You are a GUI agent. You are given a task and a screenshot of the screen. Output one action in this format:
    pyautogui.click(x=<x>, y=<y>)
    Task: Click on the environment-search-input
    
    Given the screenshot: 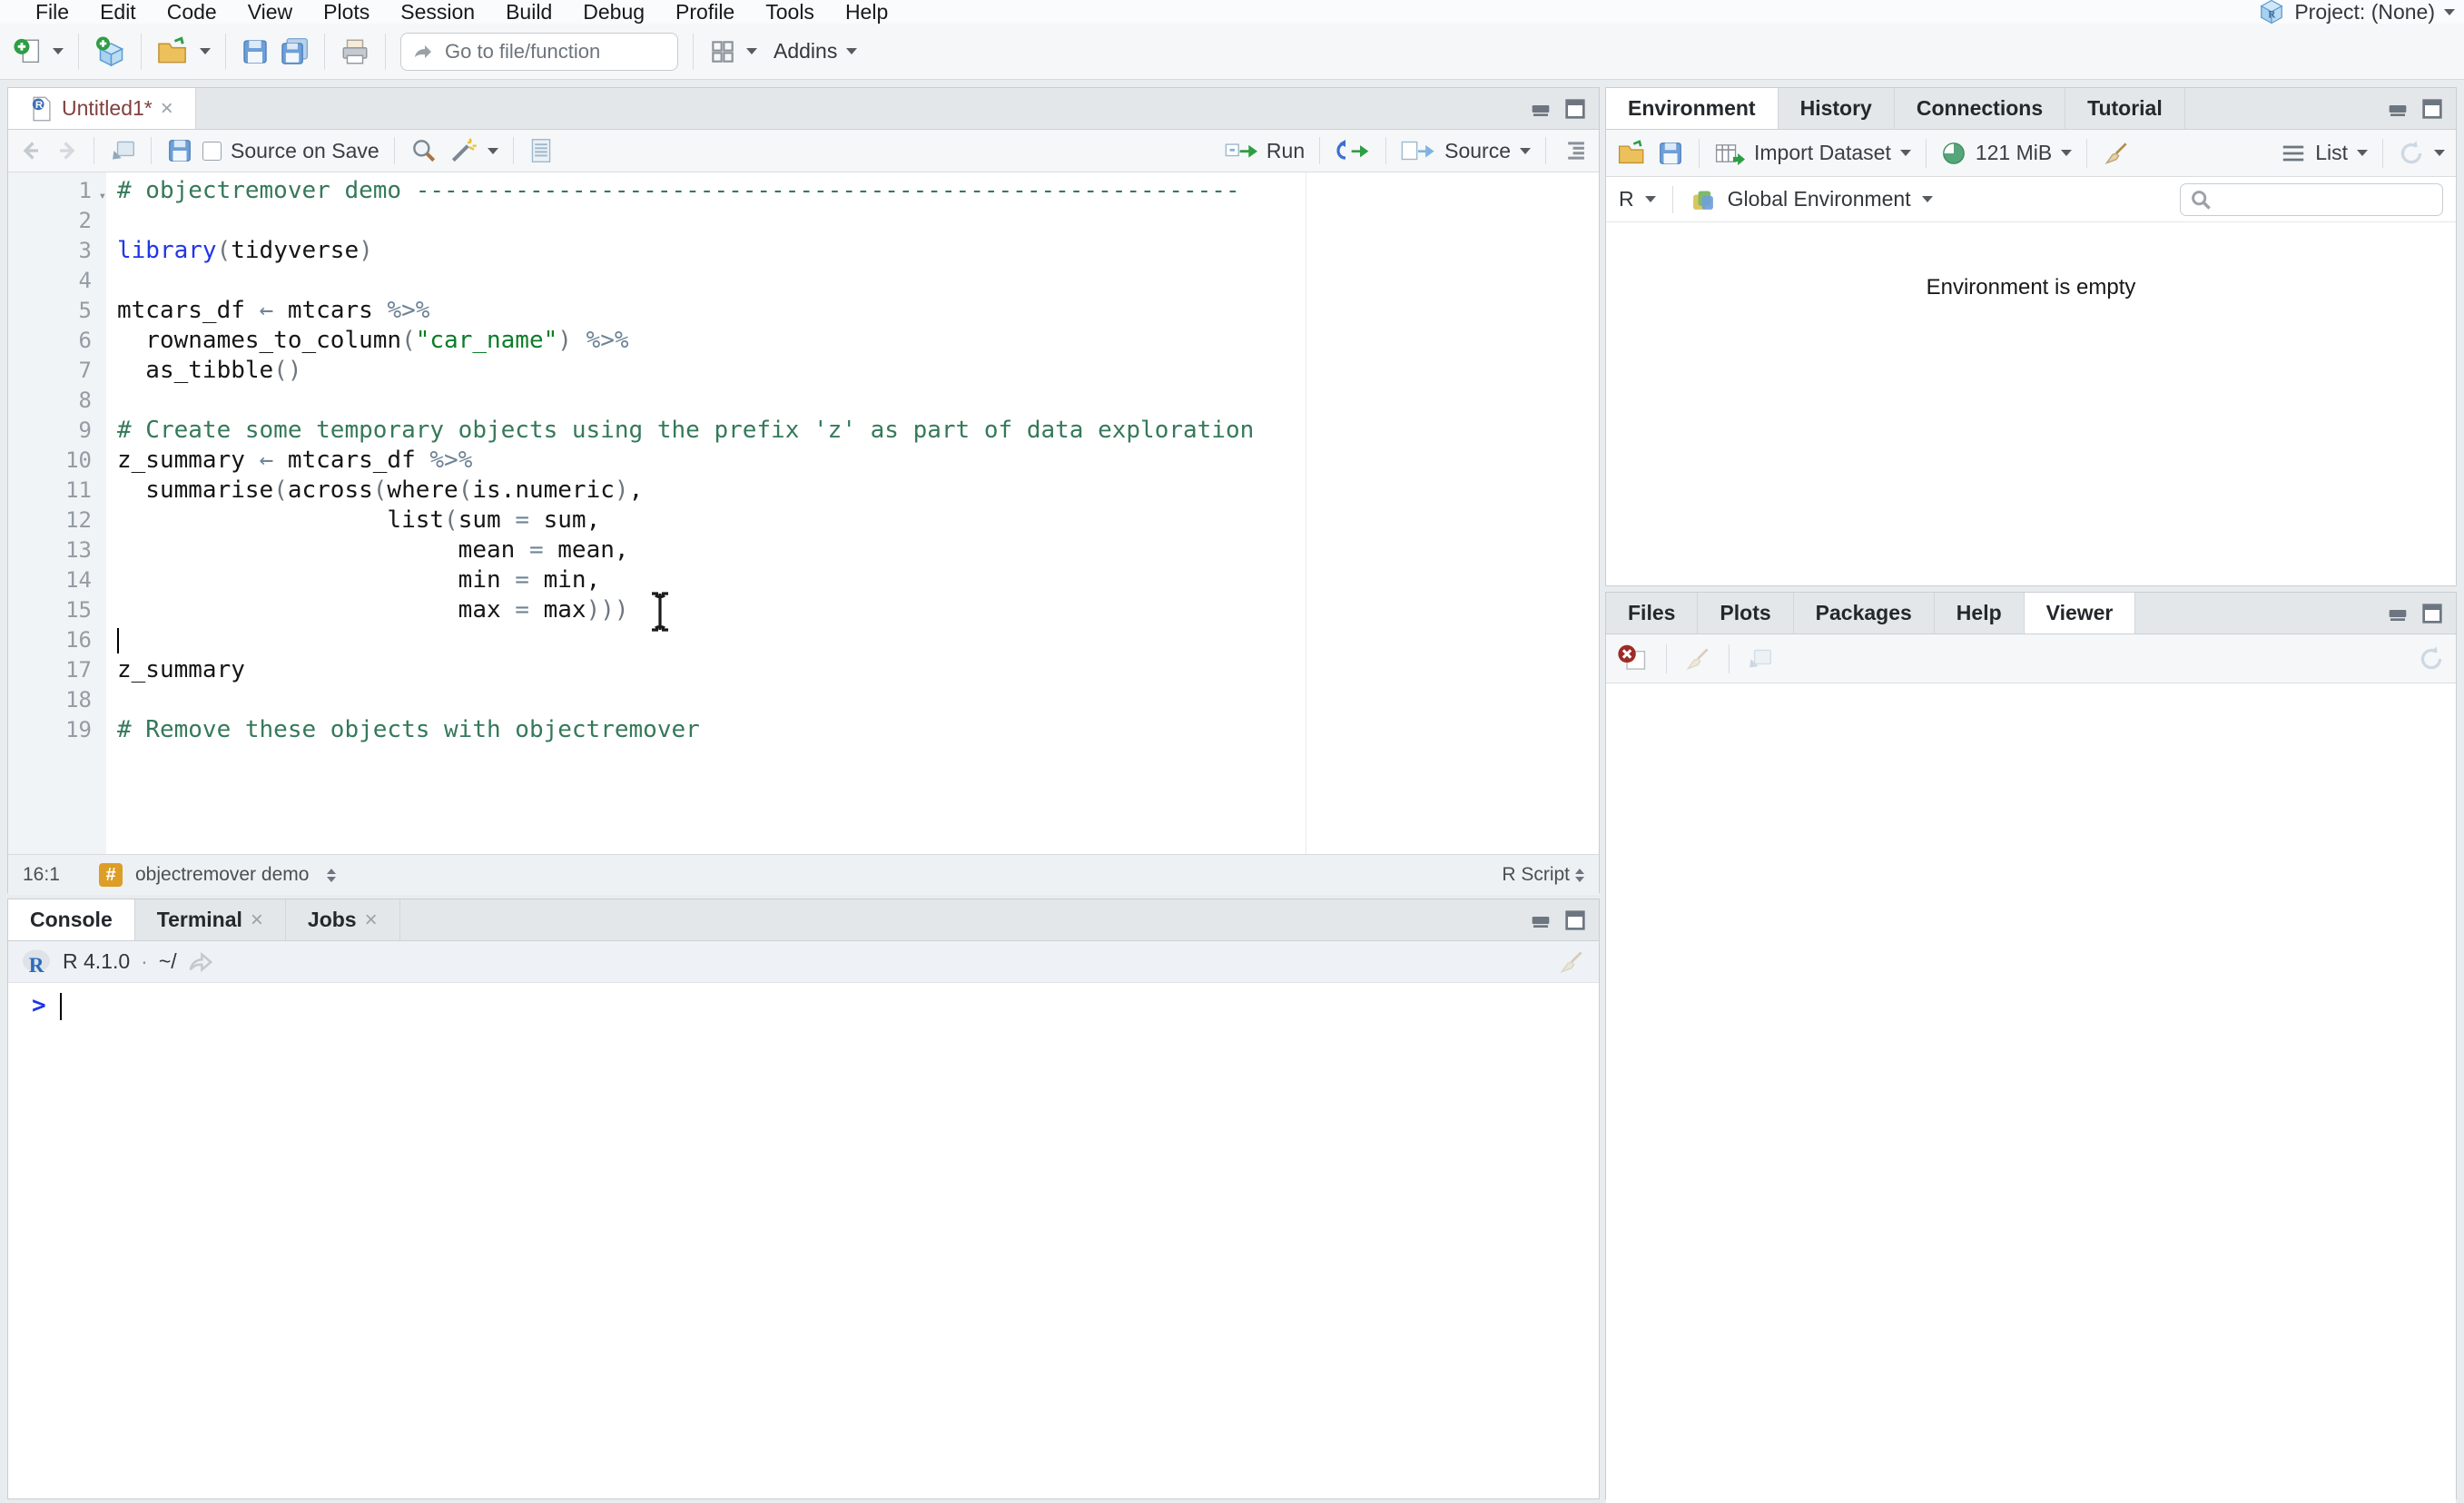 What is the action you would take?
    pyautogui.click(x=2325, y=199)
    